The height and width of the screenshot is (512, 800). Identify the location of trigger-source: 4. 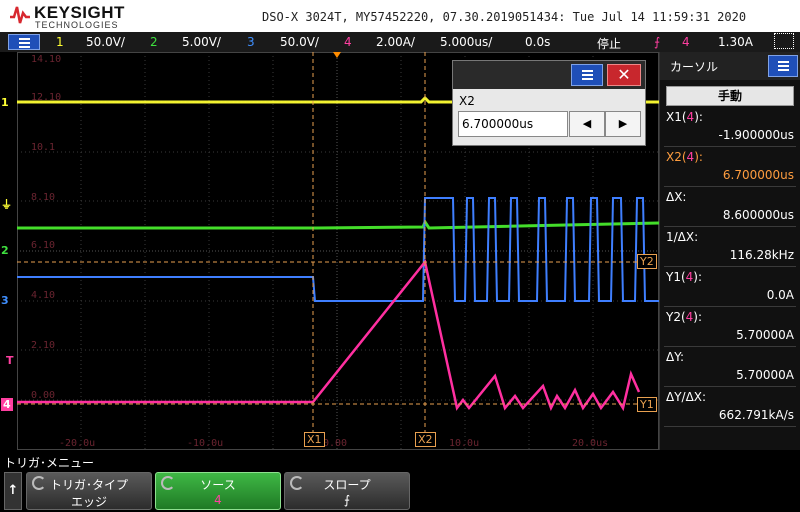
(686, 42).